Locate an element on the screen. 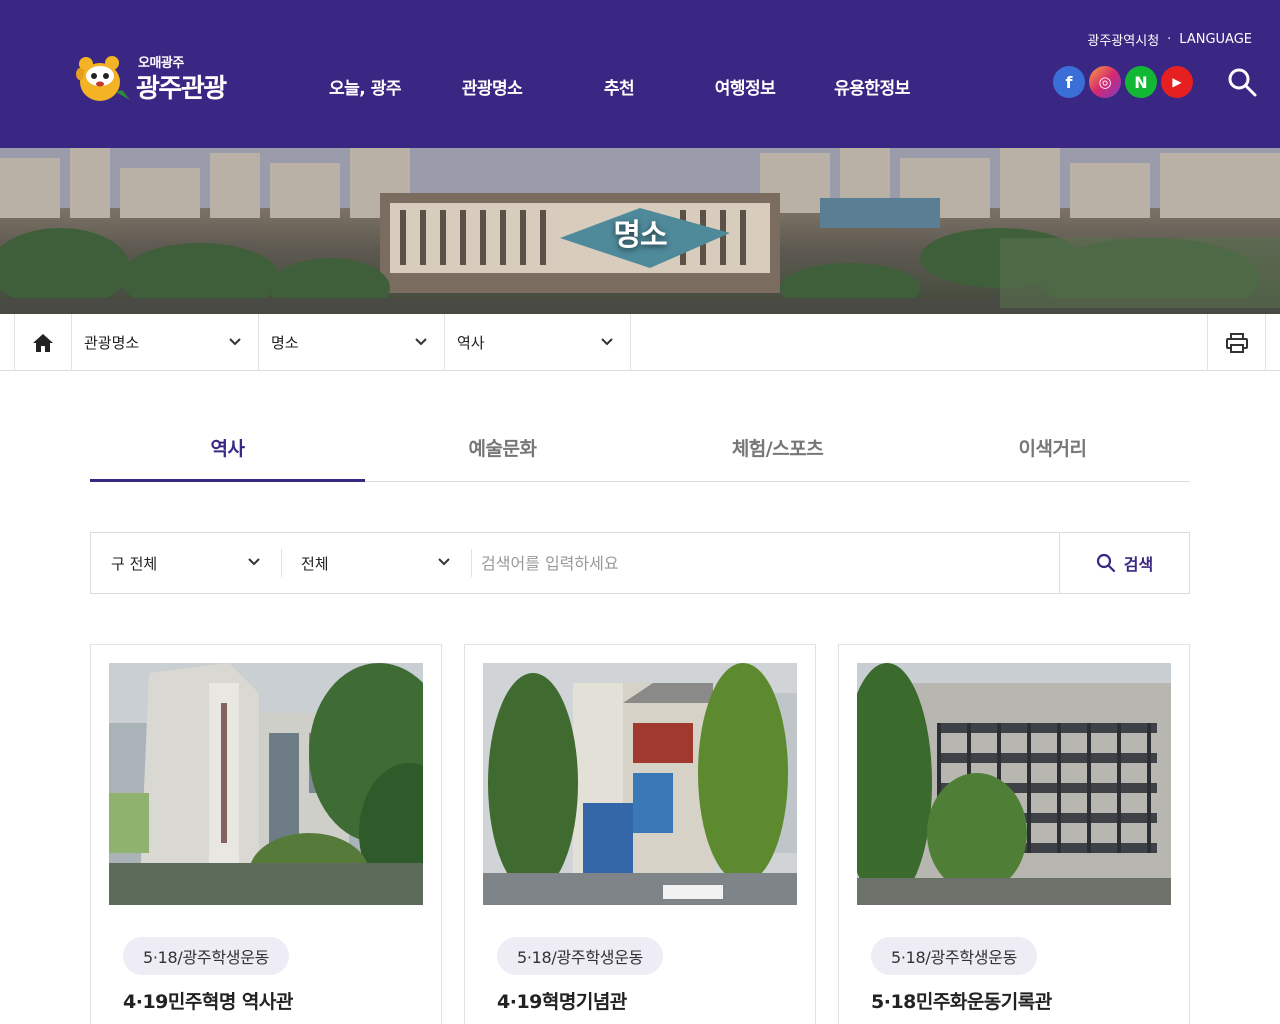  search-button: 검색 is located at coordinates (1124, 563).